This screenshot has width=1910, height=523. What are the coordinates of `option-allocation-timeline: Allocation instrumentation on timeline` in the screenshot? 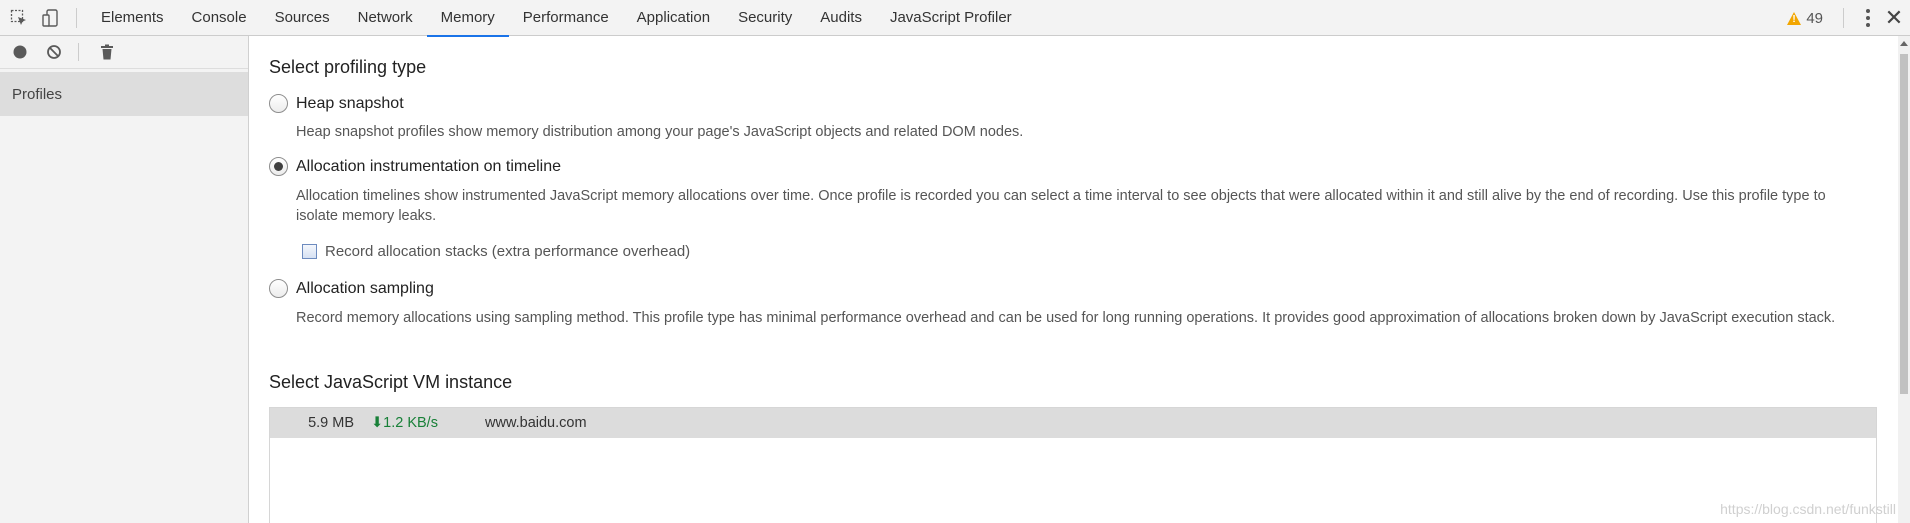 It's located at (415, 166).